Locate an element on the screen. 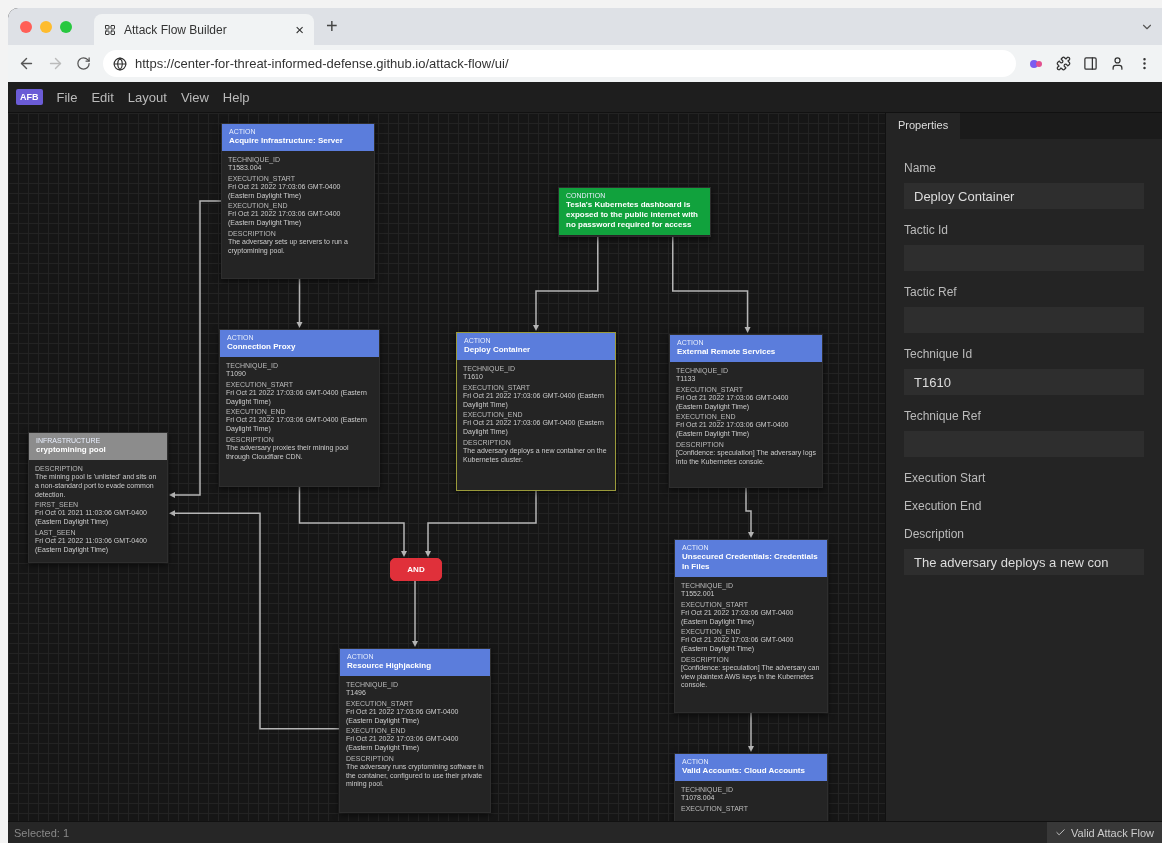  menu-item: Help is located at coordinates (236, 97).